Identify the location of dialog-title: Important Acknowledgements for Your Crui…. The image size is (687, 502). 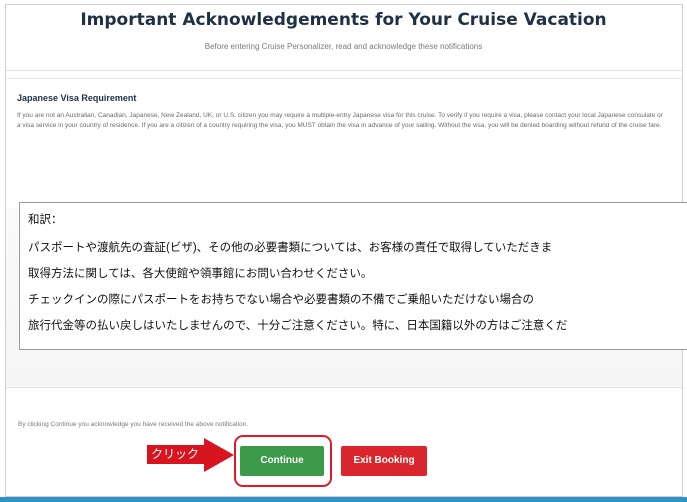
(343, 20).